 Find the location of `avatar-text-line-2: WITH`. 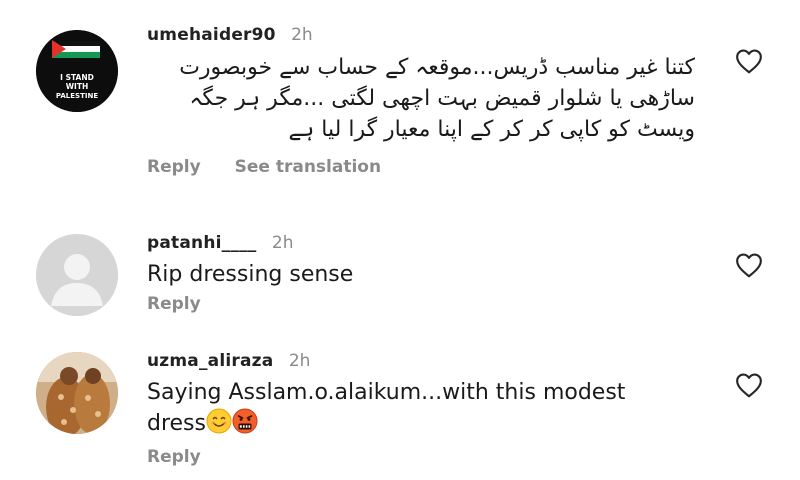

avatar-text-line-2: WITH is located at coordinates (77, 86).